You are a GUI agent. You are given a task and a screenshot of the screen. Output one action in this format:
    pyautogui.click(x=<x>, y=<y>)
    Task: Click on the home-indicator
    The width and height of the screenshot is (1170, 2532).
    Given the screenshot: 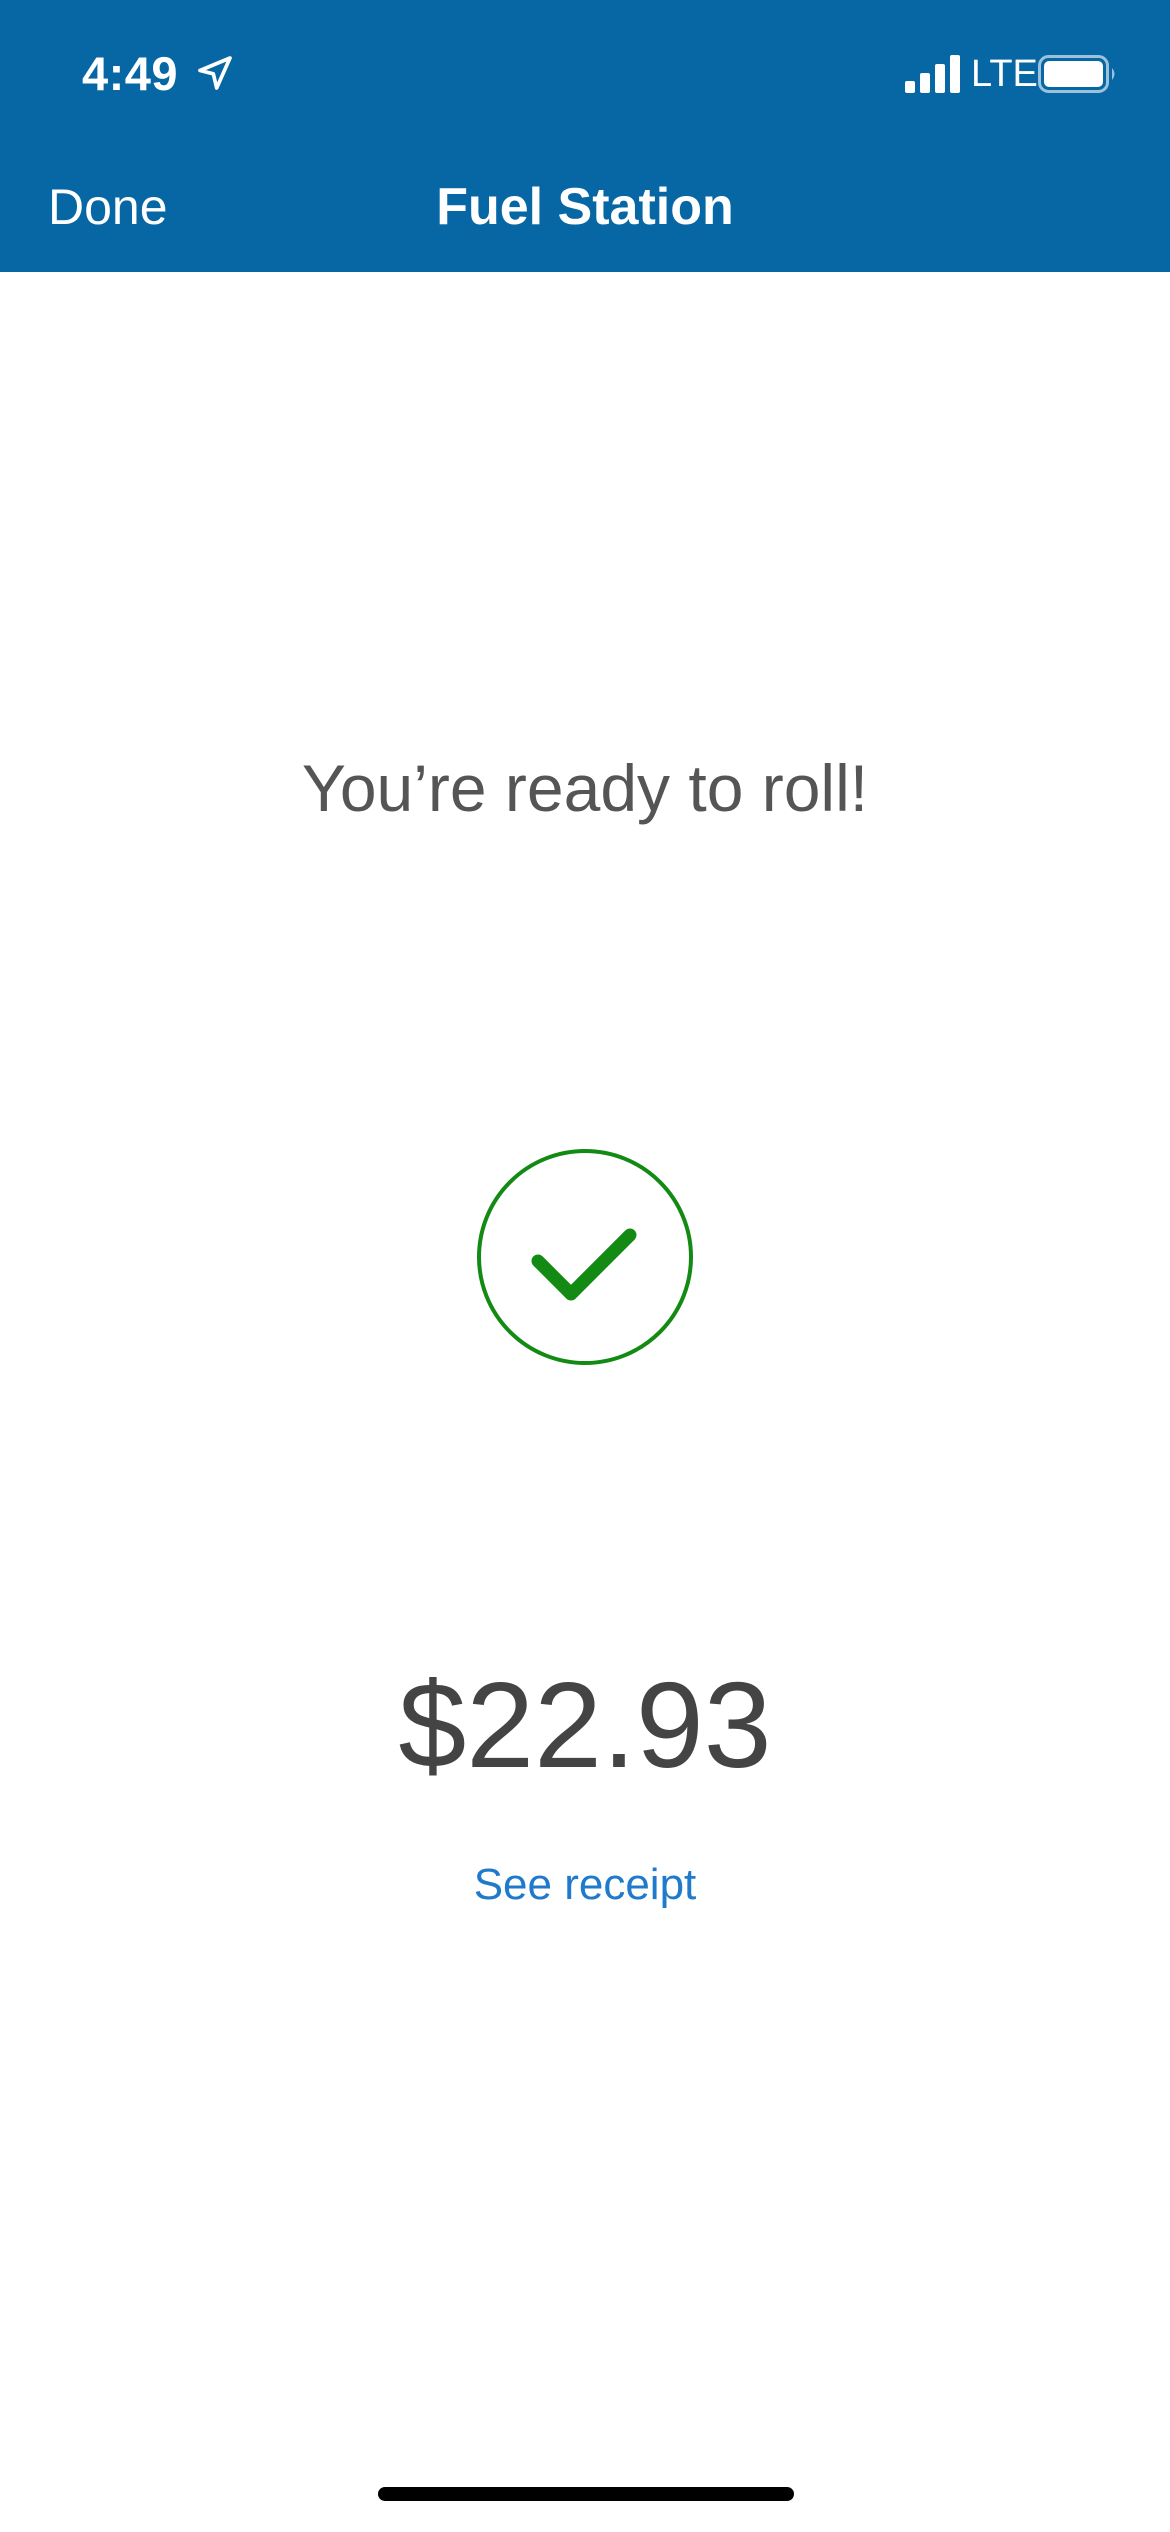 What is the action you would take?
    pyautogui.click(x=586, y=2494)
    